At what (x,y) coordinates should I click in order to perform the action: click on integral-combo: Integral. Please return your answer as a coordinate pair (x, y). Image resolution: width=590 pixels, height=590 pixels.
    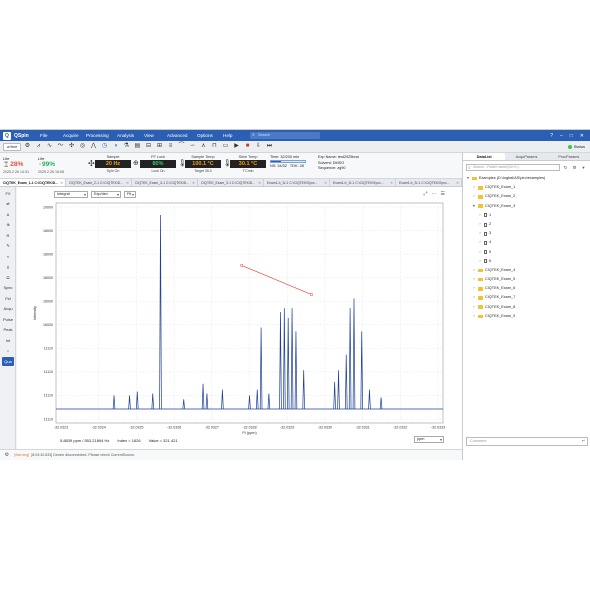
    Looking at the image, I should click on (71, 194).